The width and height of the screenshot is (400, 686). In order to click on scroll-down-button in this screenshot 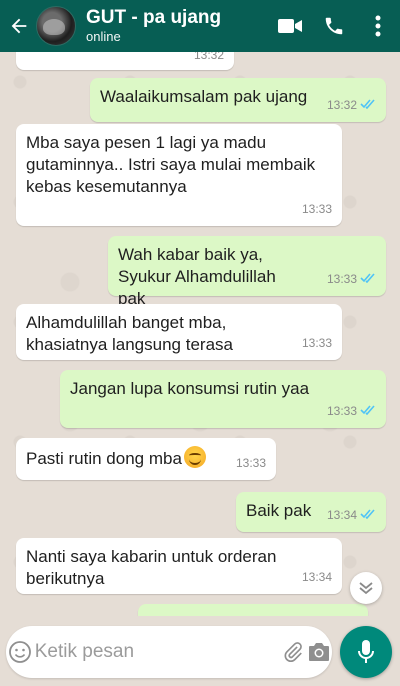, I will do `click(366, 588)`.